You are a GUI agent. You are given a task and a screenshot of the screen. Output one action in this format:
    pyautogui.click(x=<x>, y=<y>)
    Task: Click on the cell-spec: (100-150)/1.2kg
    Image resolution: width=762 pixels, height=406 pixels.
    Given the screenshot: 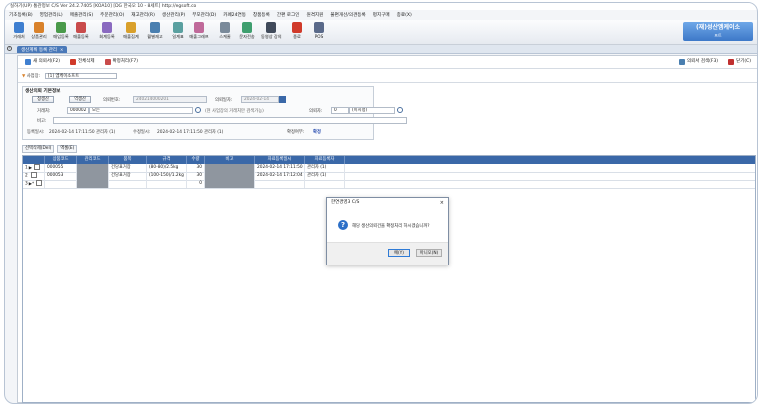 What is the action you would take?
    pyautogui.click(x=167, y=176)
    